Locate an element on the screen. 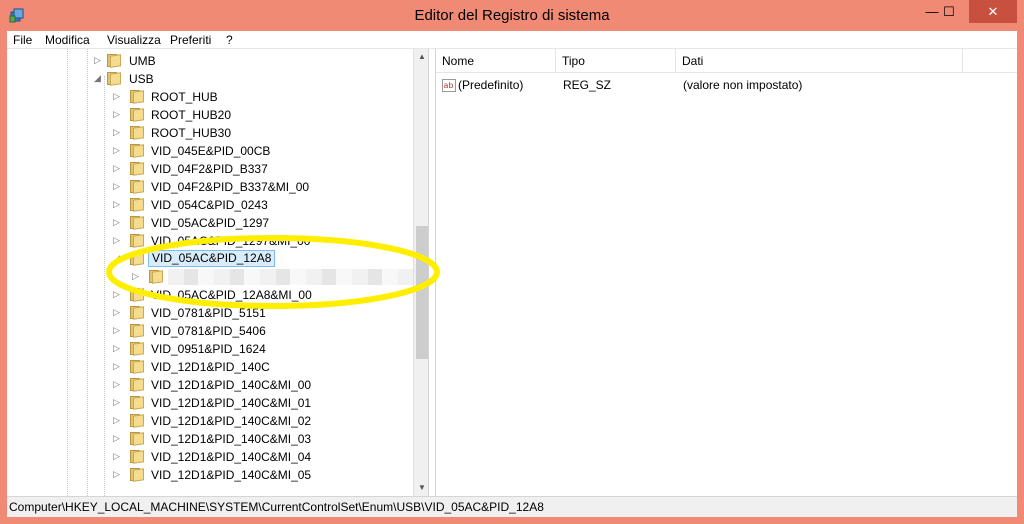 The width and height of the screenshot is (1024, 524). string-value-icon: ab is located at coordinates (449, 85).